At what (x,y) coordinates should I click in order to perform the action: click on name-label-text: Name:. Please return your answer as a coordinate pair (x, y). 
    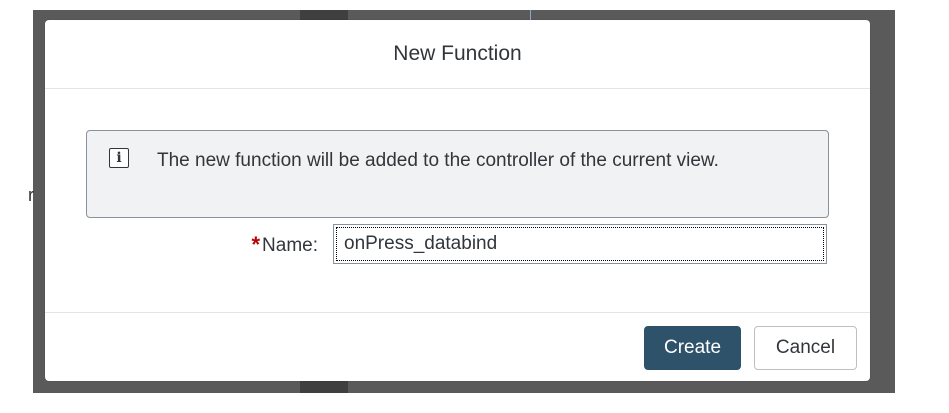
    Looking at the image, I should click on (290, 245).